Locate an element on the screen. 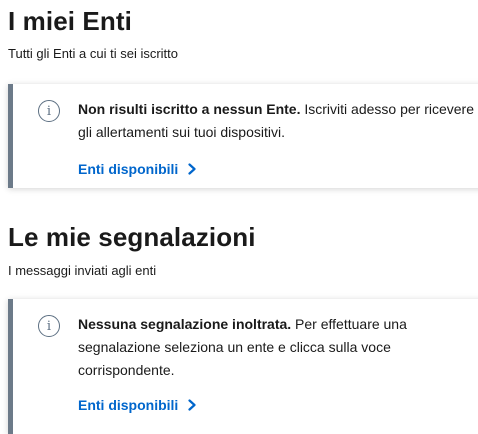  segnalazioni-enti-disponibili-link: Enti disponibili is located at coordinates (138, 405).